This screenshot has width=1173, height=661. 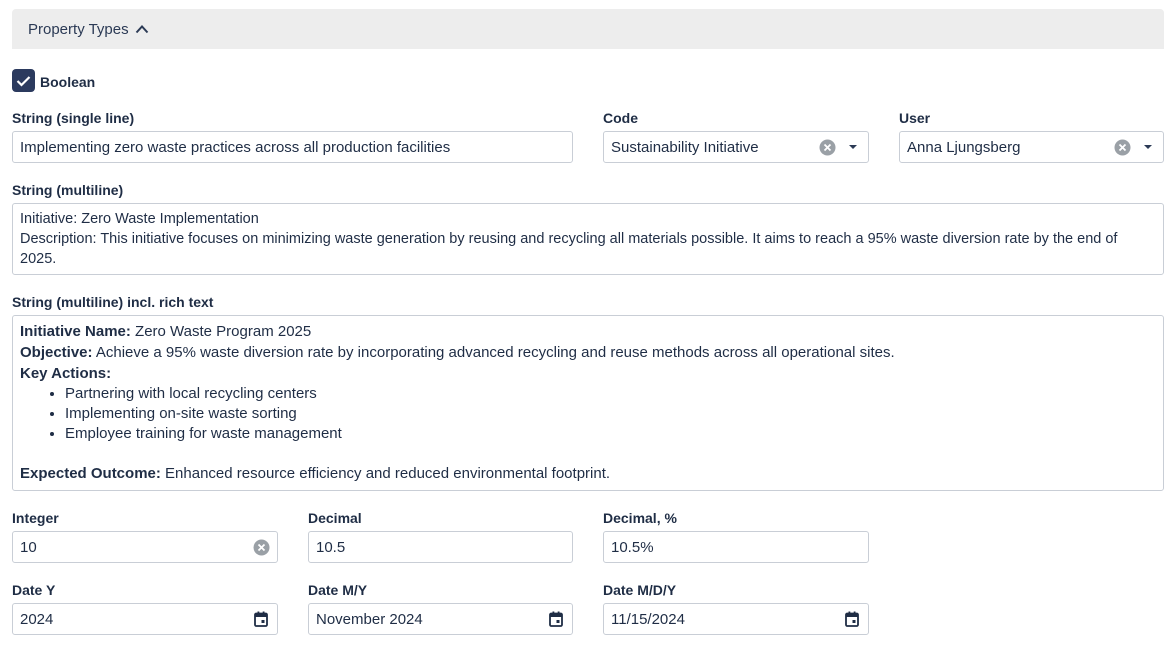 I want to click on date-y-value: 2024, so click(x=37, y=619).